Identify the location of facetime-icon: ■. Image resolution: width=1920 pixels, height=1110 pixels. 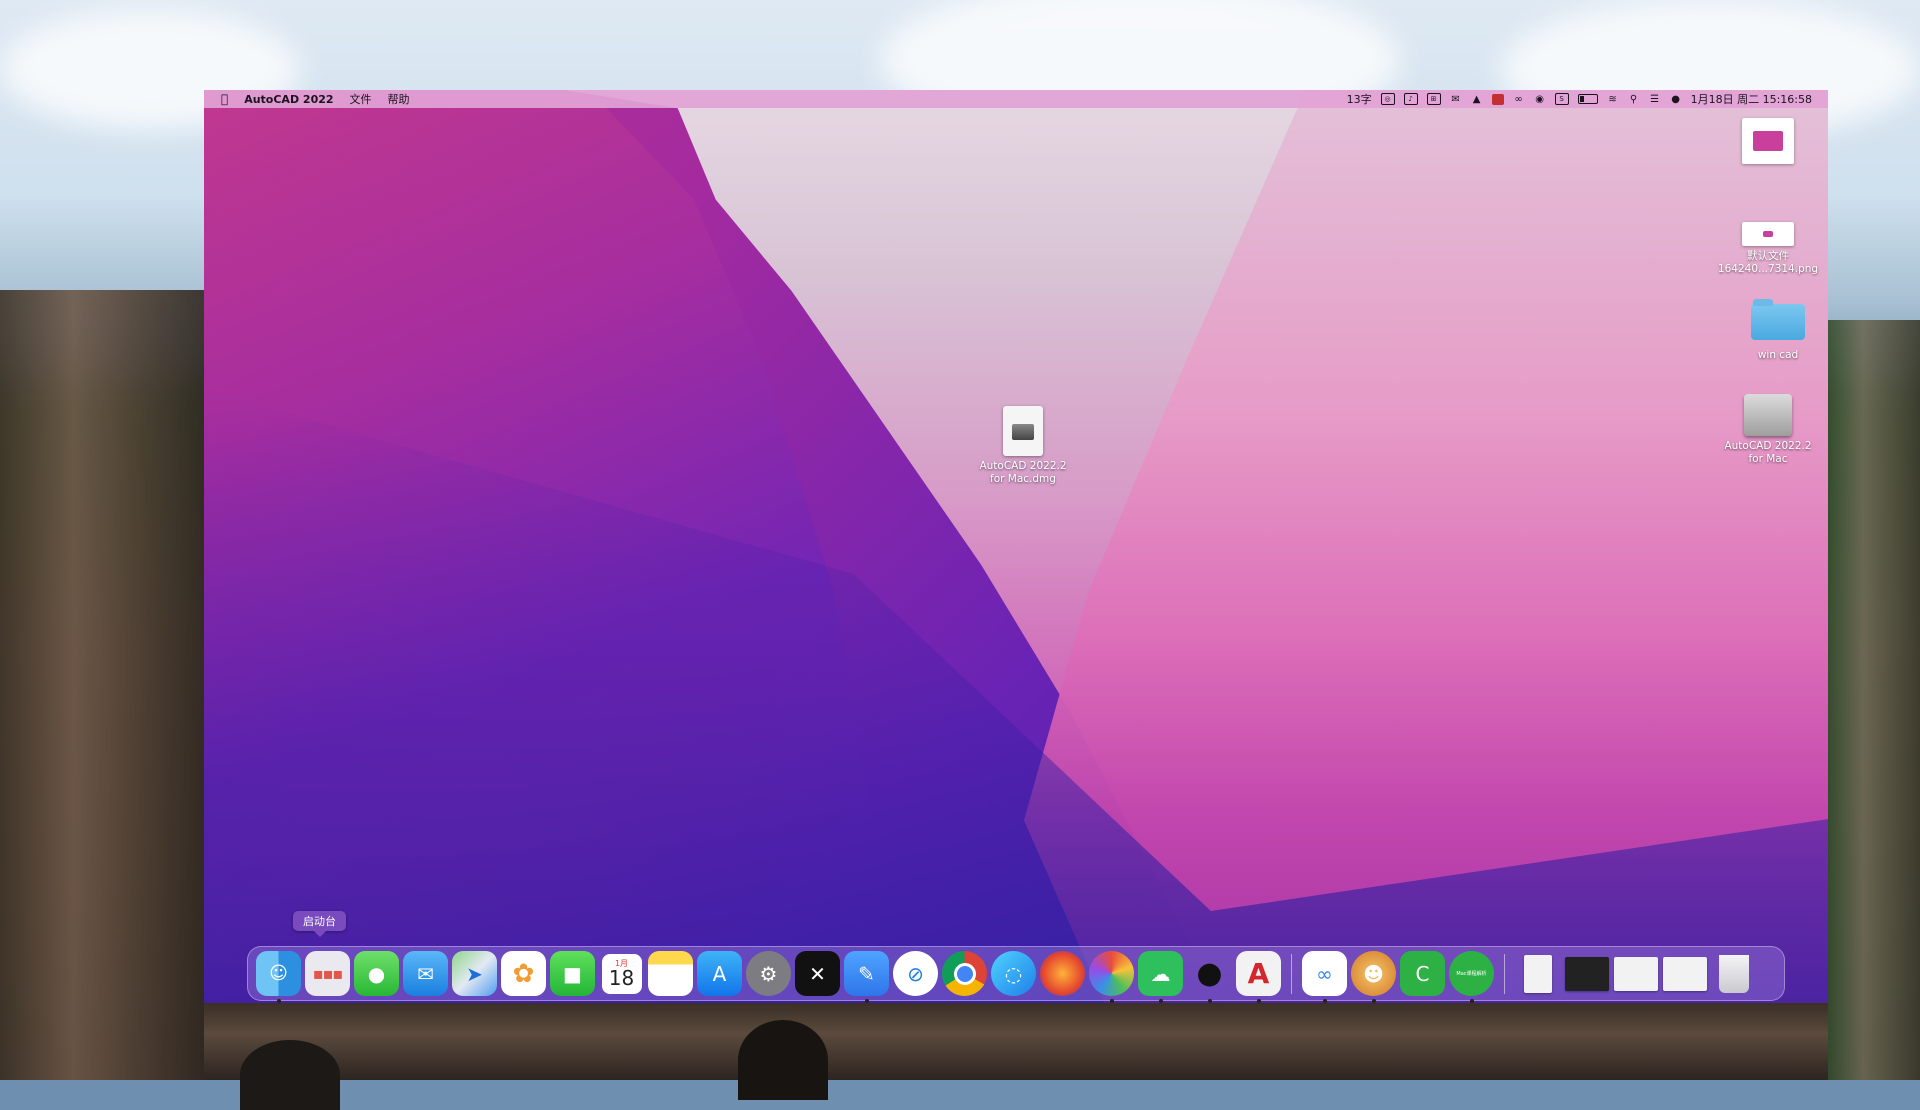
(572, 973).